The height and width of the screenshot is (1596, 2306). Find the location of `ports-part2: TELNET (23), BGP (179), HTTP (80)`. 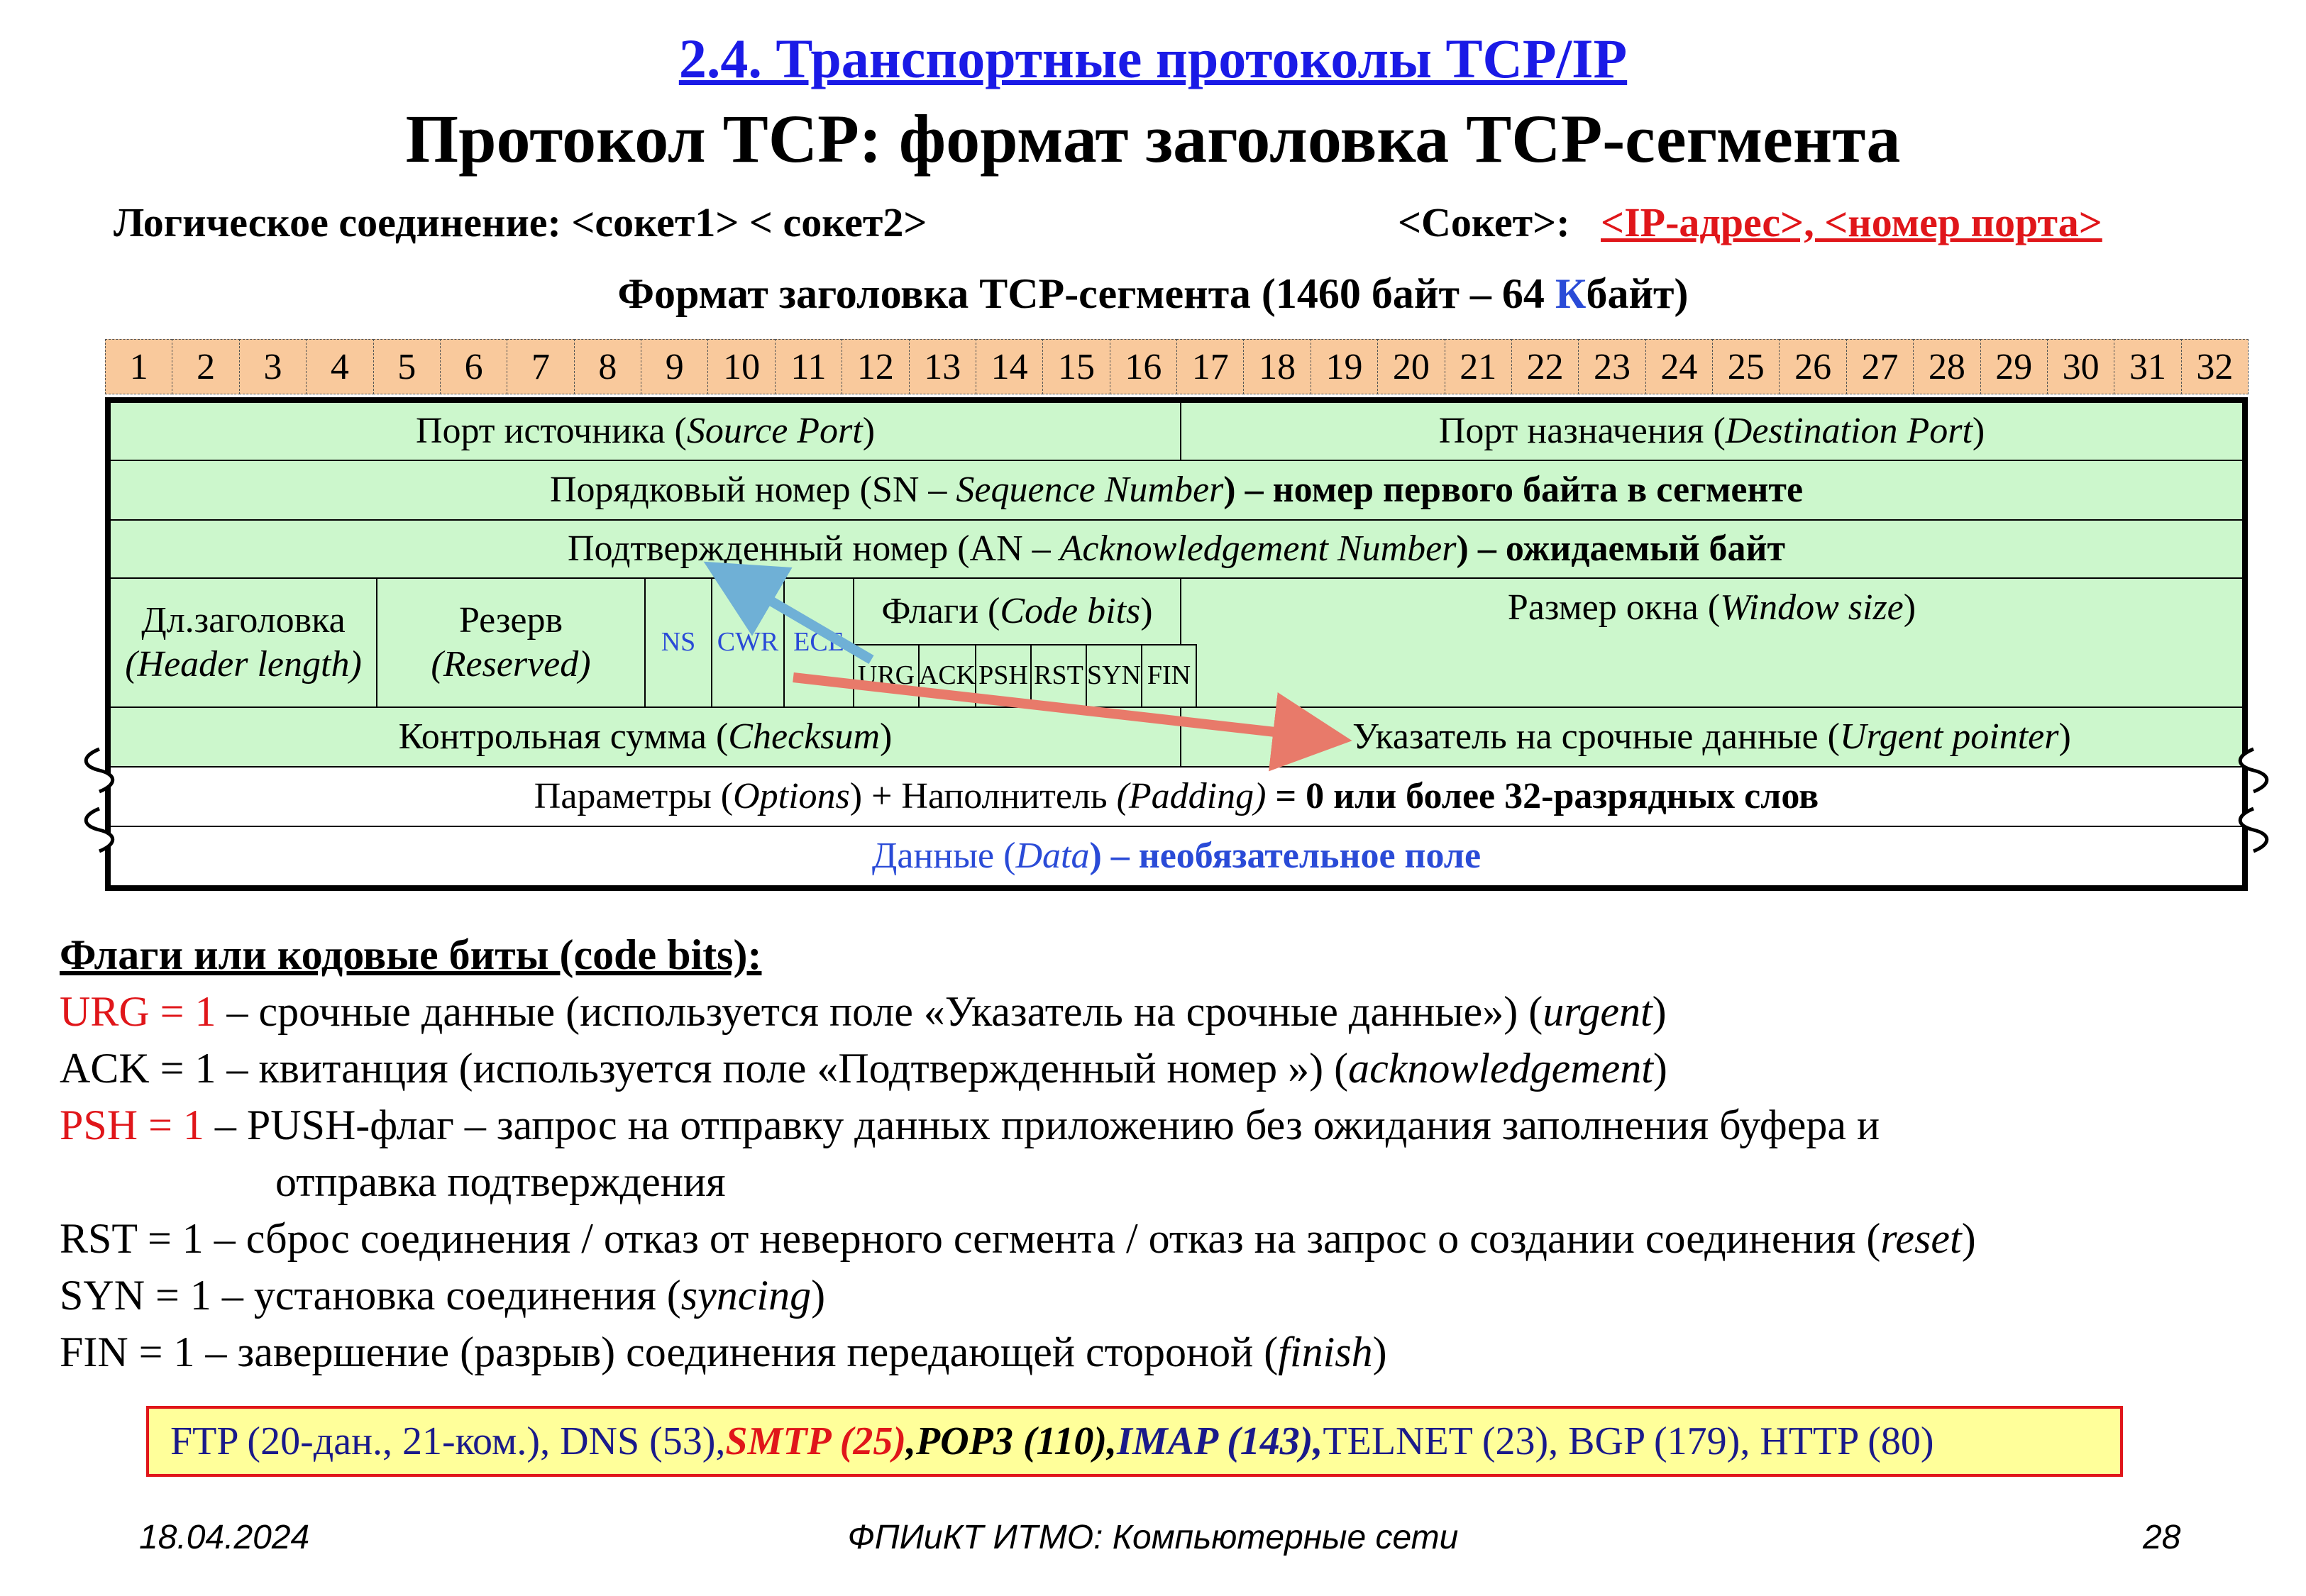

ports-part2: TELNET (23), BGP (179), HTTP (80) is located at coordinates (1629, 1441).